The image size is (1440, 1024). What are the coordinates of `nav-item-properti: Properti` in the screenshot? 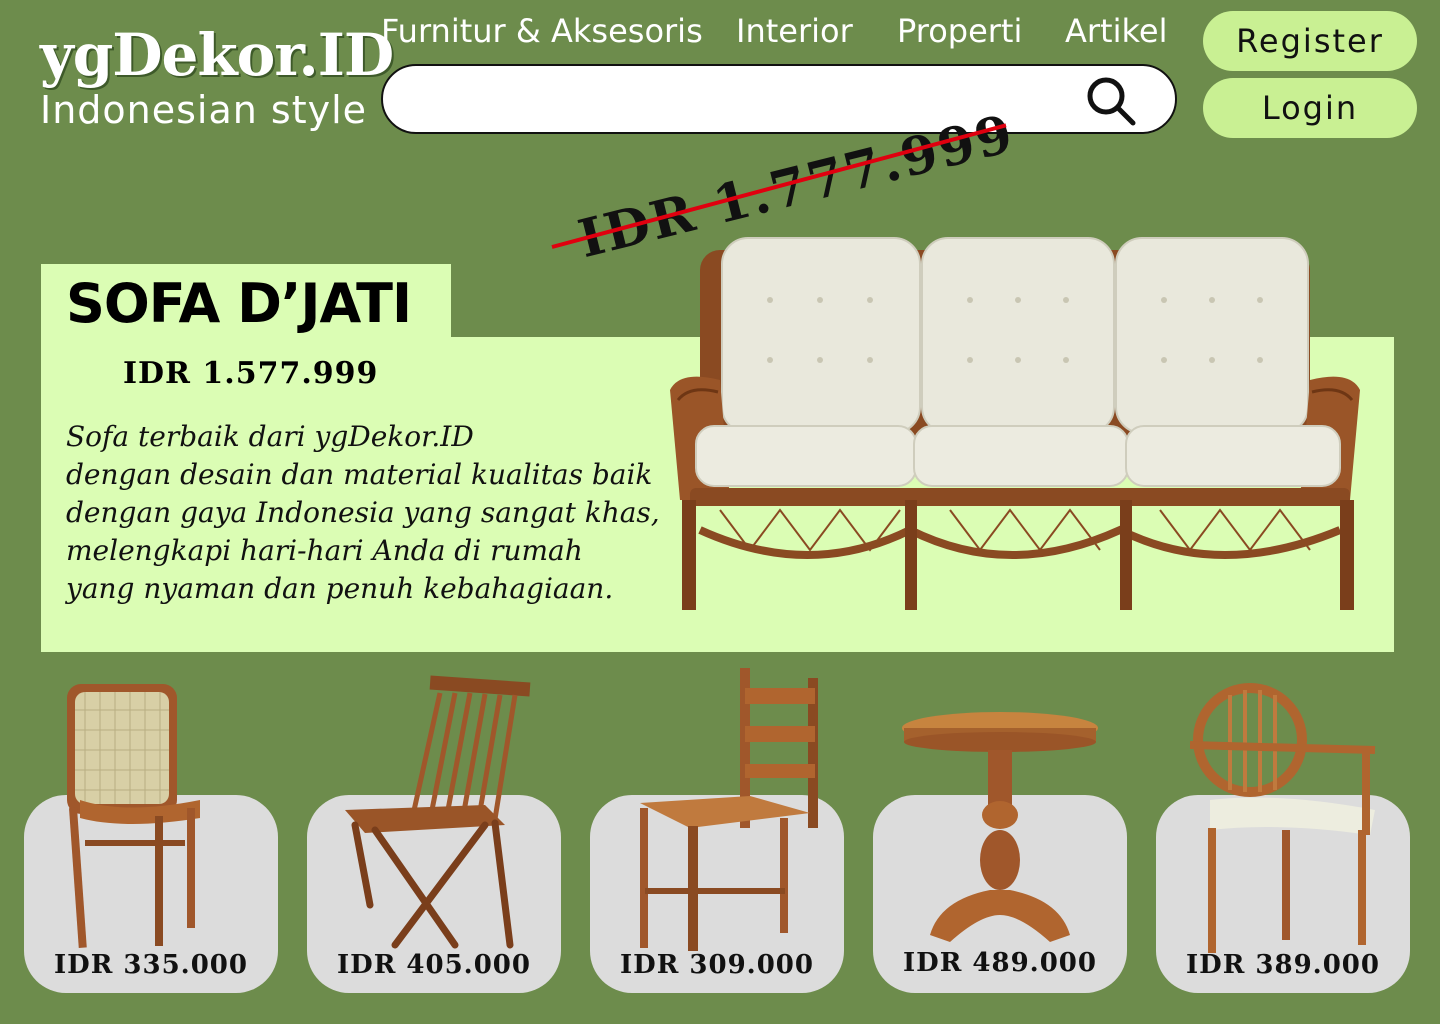 It's located at (959, 31).